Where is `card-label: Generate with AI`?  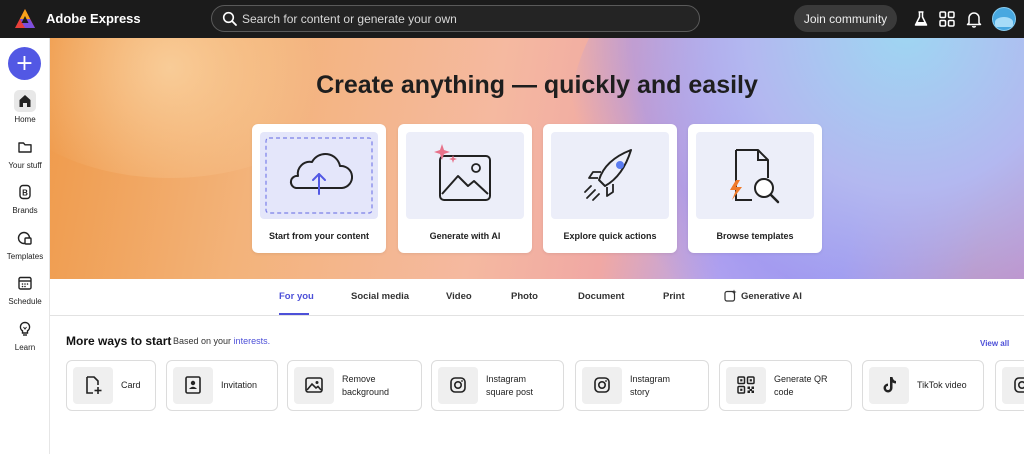
card-label: Generate with AI is located at coordinates (465, 236).